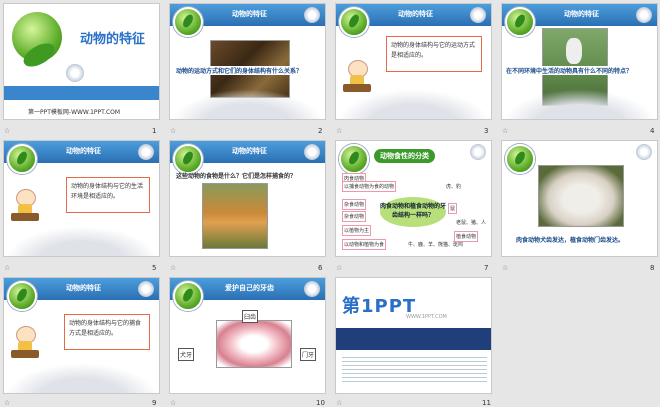 The image size is (660, 407). I want to click on slide-number-7: 7, so click(486, 268).